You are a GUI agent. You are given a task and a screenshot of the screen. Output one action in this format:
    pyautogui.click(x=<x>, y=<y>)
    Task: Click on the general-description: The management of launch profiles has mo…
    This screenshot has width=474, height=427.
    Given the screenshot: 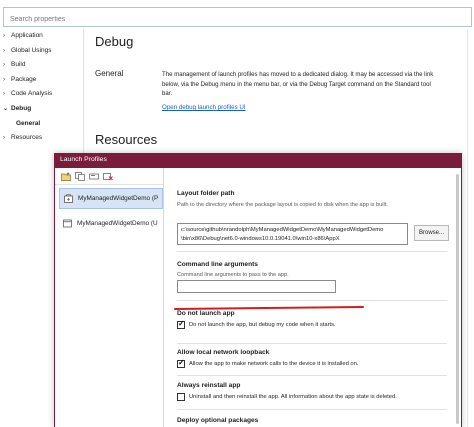 What is the action you would take?
    pyautogui.click(x=298, y=84)
    